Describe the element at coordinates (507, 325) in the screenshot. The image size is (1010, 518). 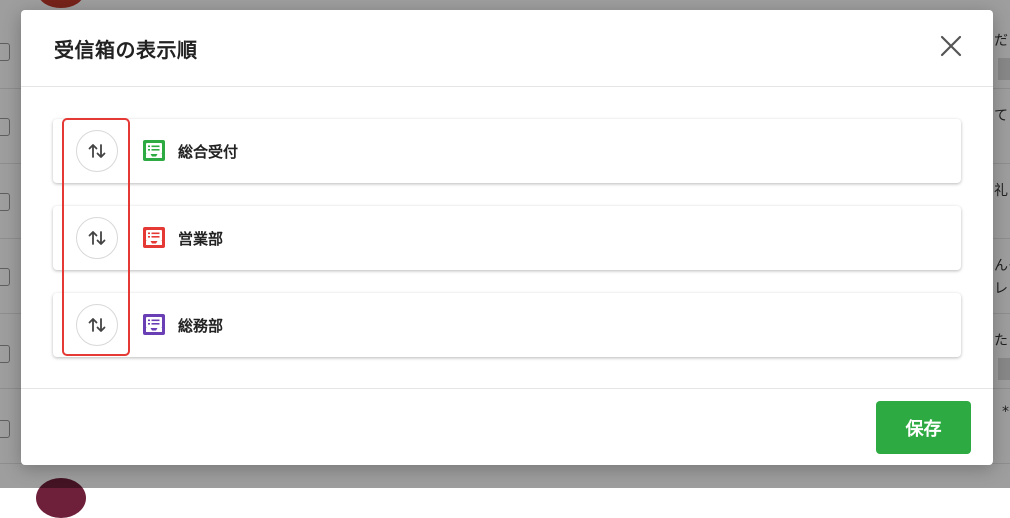
I see `inbox-row-general-affairs: 総務部` at that location.